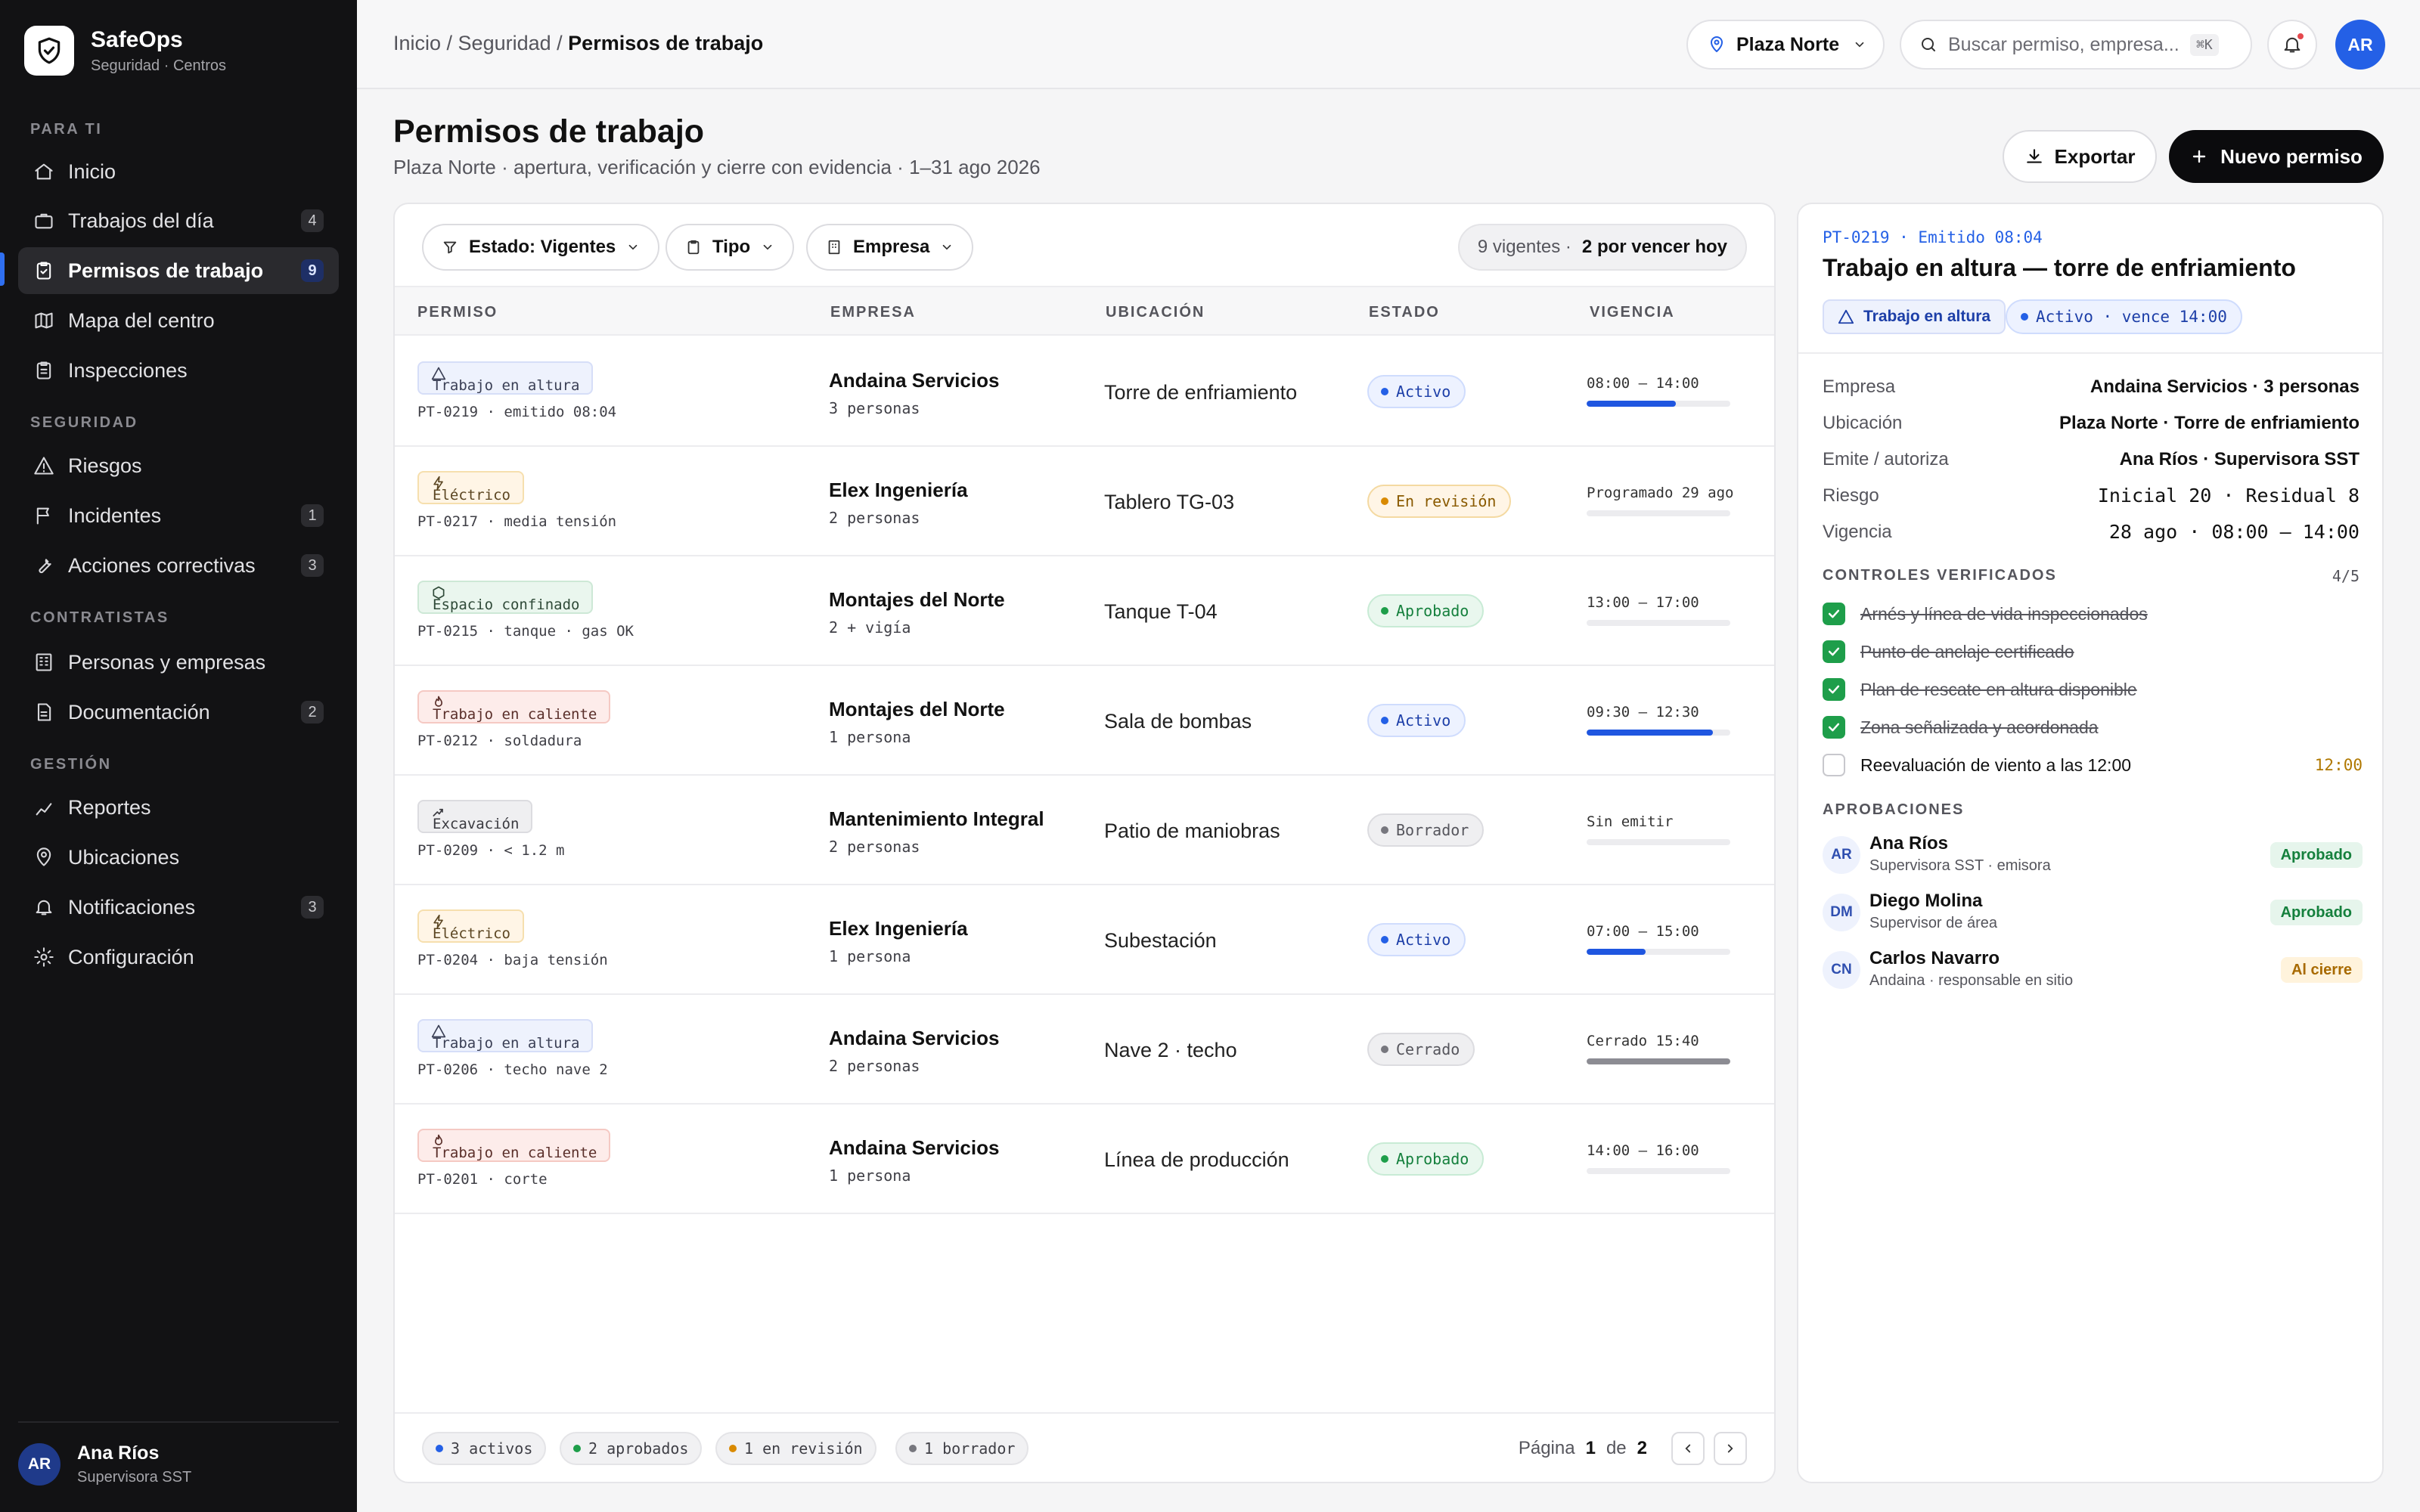 This screenshot has width=2420, height=1512. Describe the element at coordinates (936, 818) in the screenshot. I see `company-name: Mantenimiento Integral` at that location.